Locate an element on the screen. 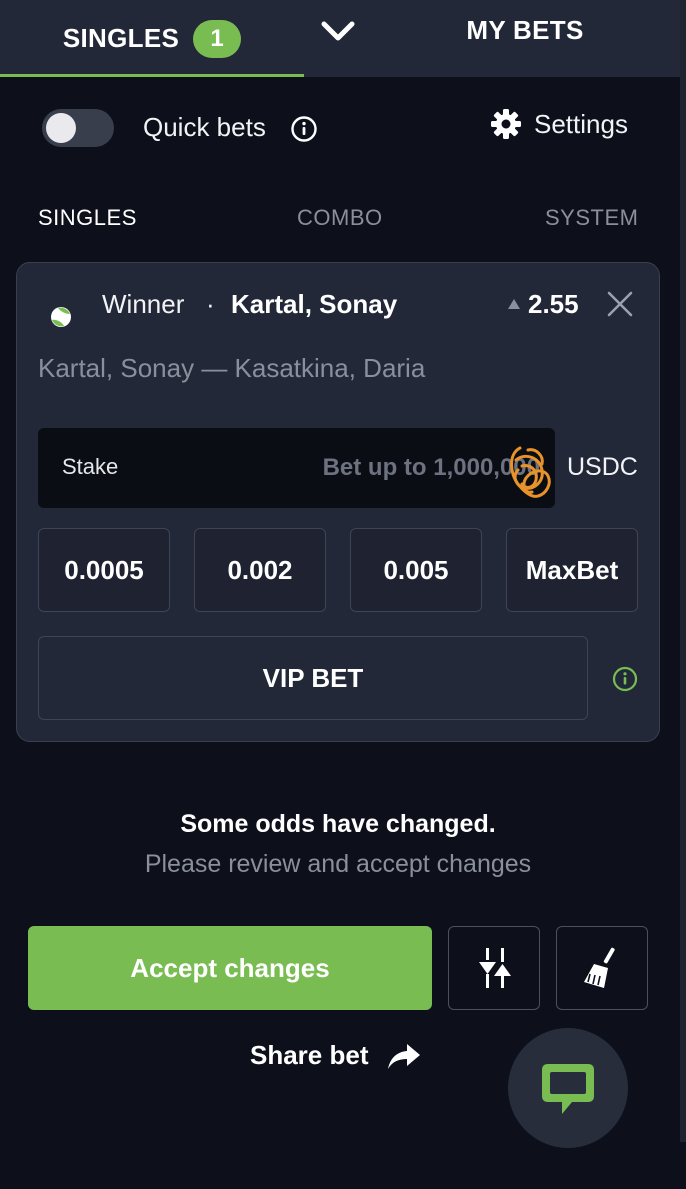  odds-changed-subtitle: Please review and accept changes is located at coordinates (338, 864).